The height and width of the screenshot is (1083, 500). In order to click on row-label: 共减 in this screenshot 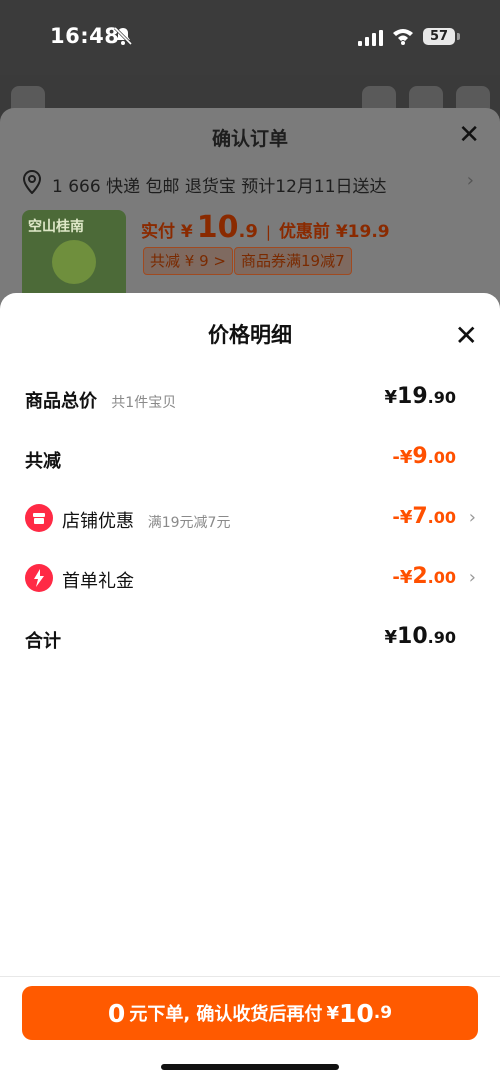, I will do `click(43, 461)`.